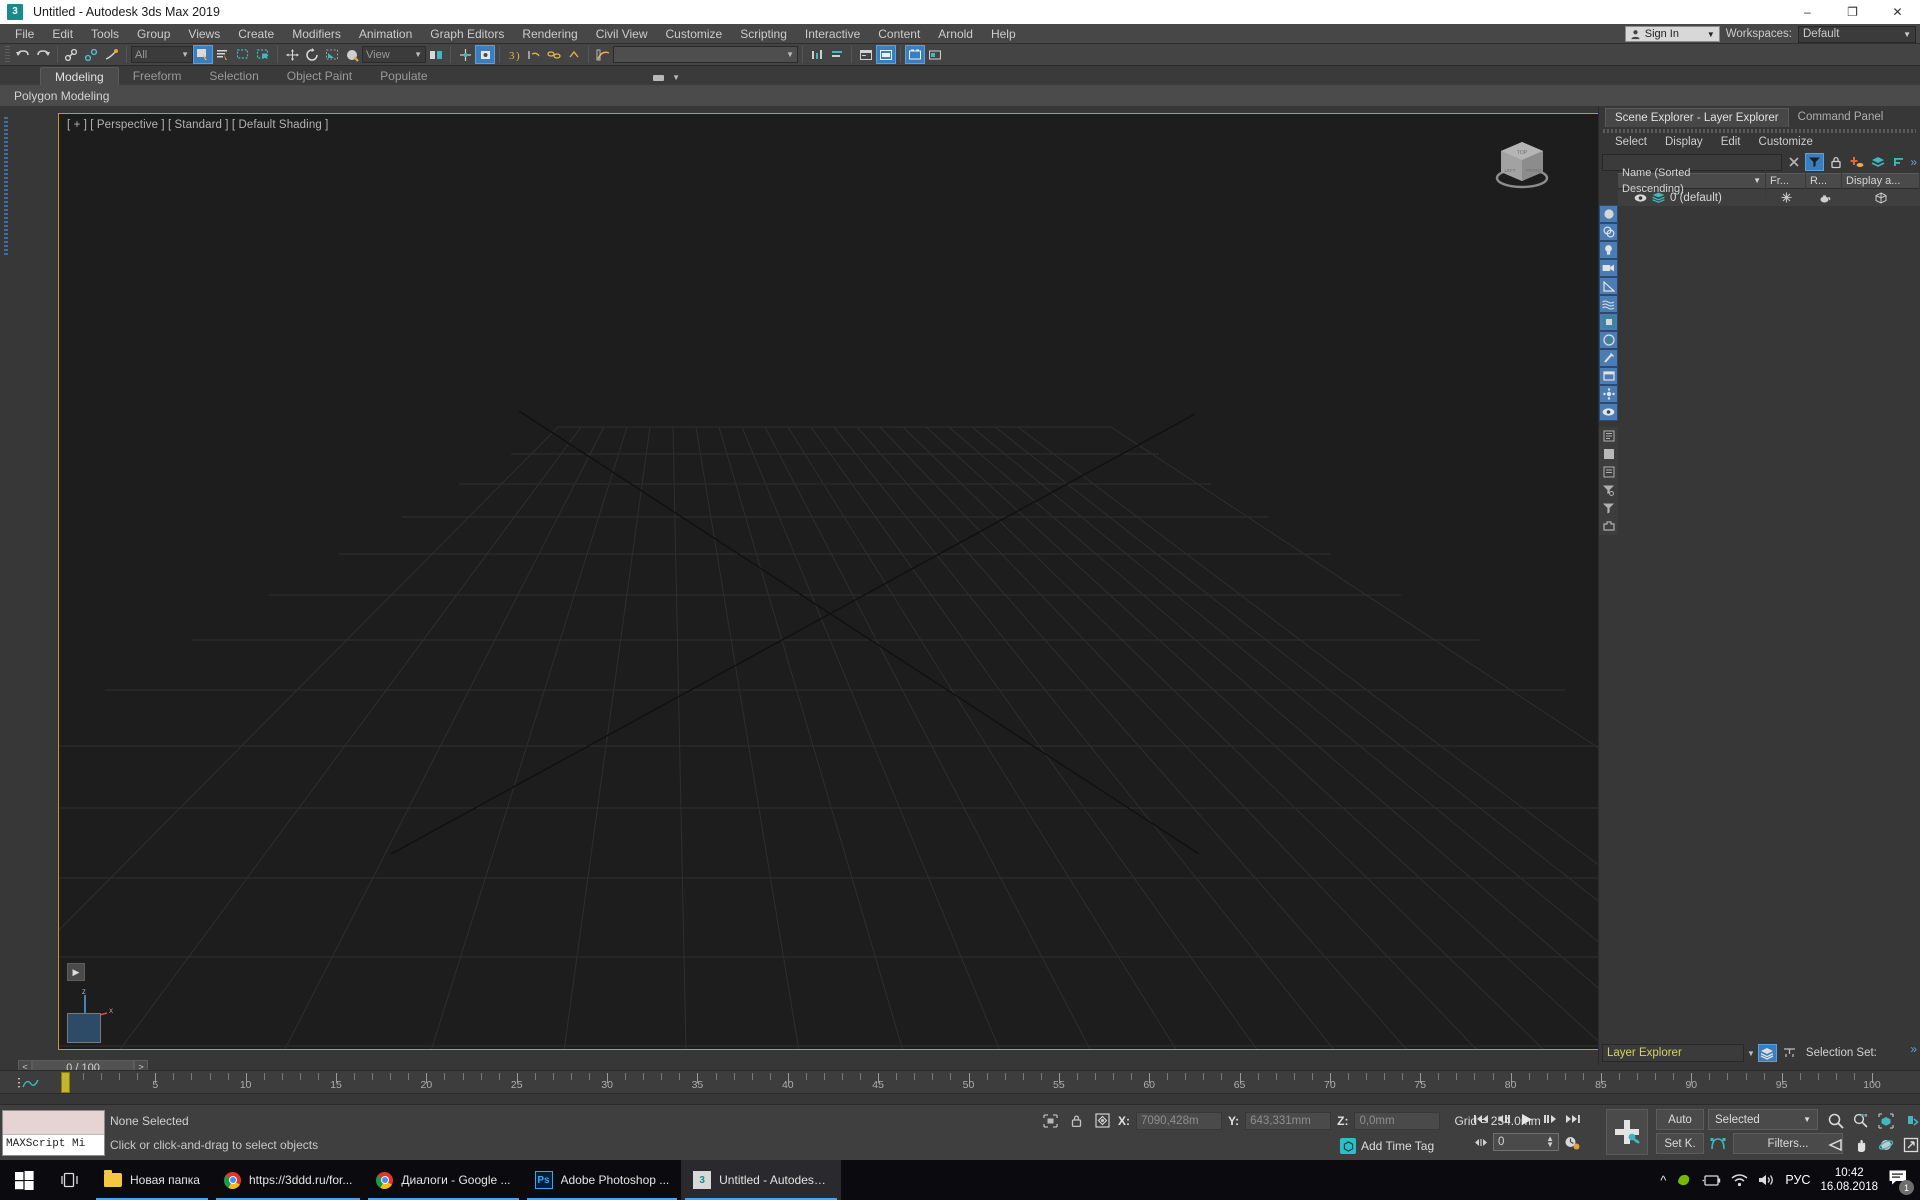  I want to click on teapot-icon, so click(1824, 198).